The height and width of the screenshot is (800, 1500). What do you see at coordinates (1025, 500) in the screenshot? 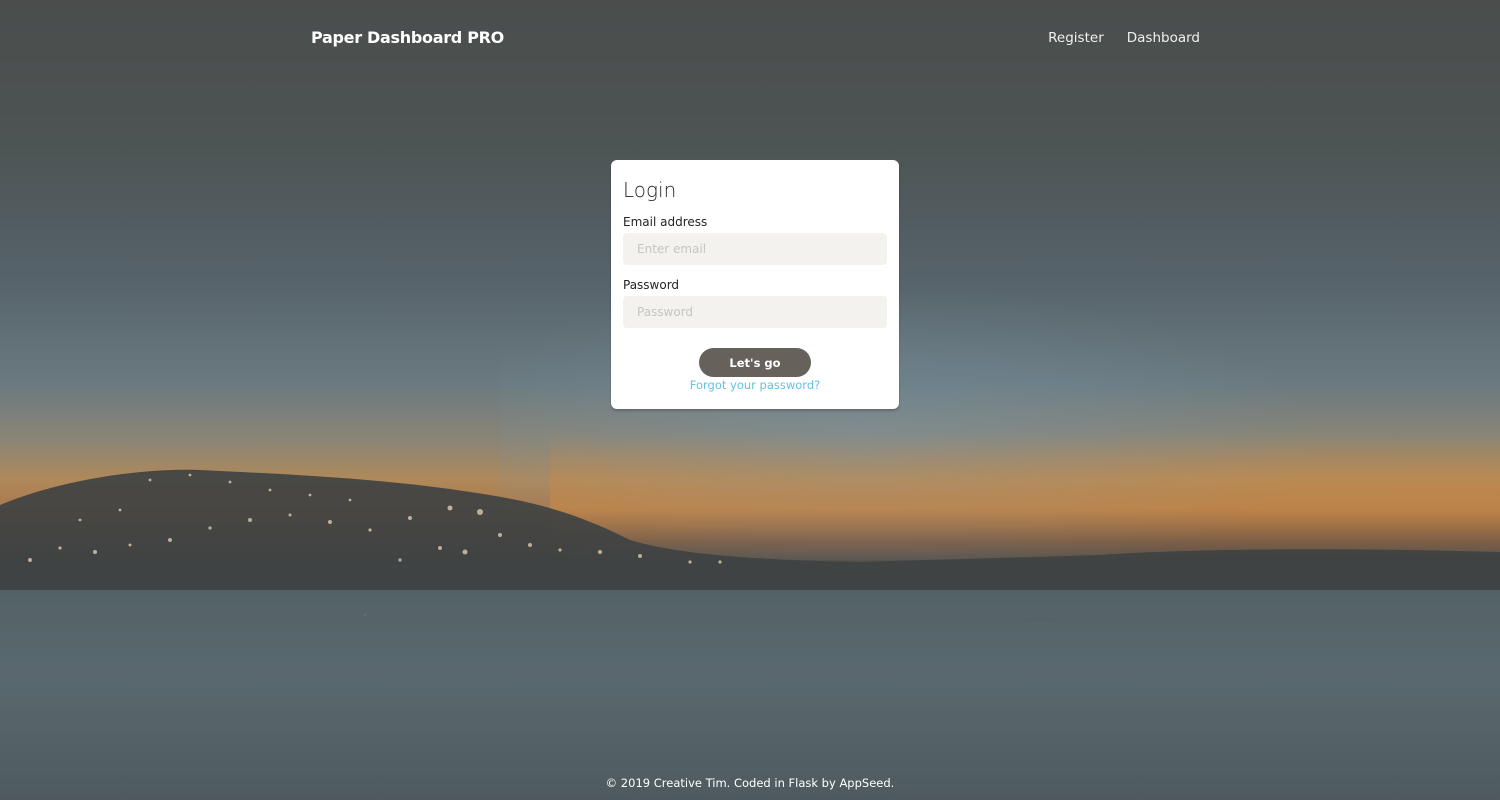
I see `background-sunset` at bounding box center [1025, 500].